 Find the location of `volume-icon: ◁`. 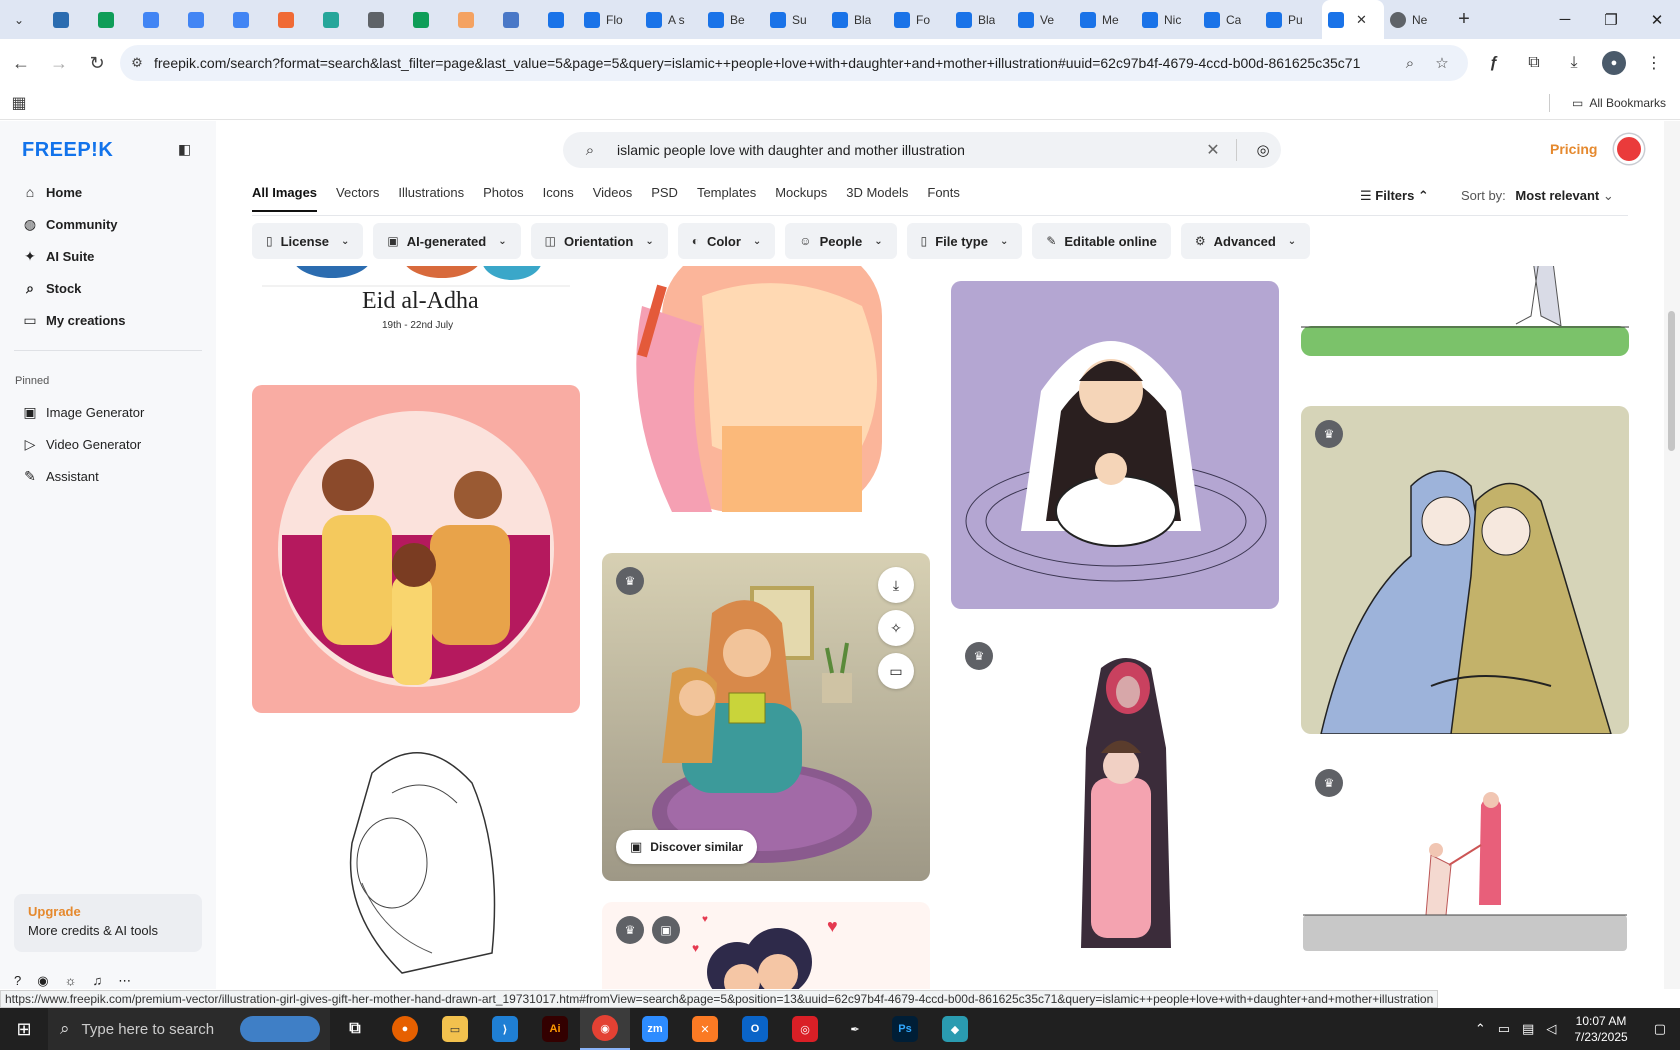

volume-icon: ◁ is located at coordinates (1551, 1029).